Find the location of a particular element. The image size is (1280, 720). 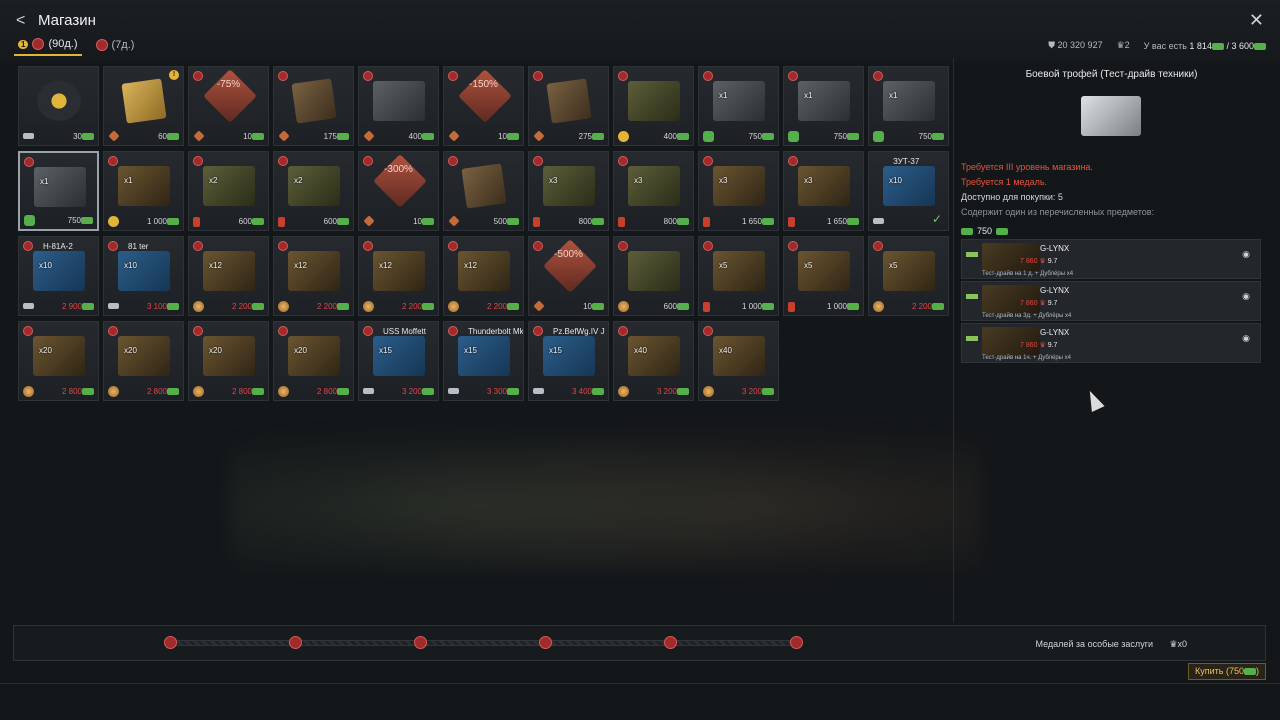

progress-node is located at coordinates (545, 642).